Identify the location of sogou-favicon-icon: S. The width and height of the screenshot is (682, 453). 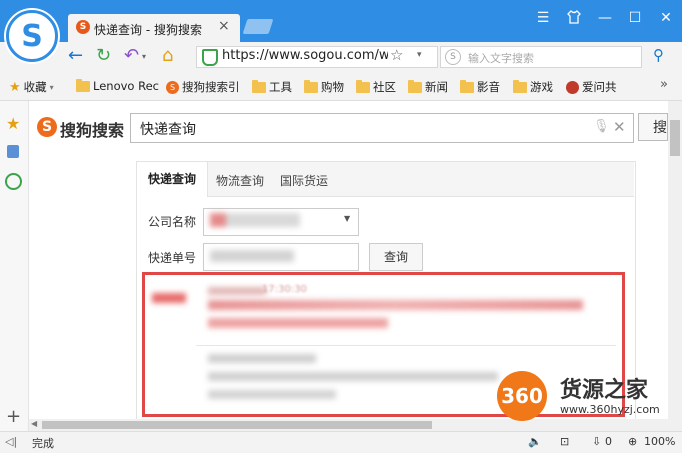
(83, 27).